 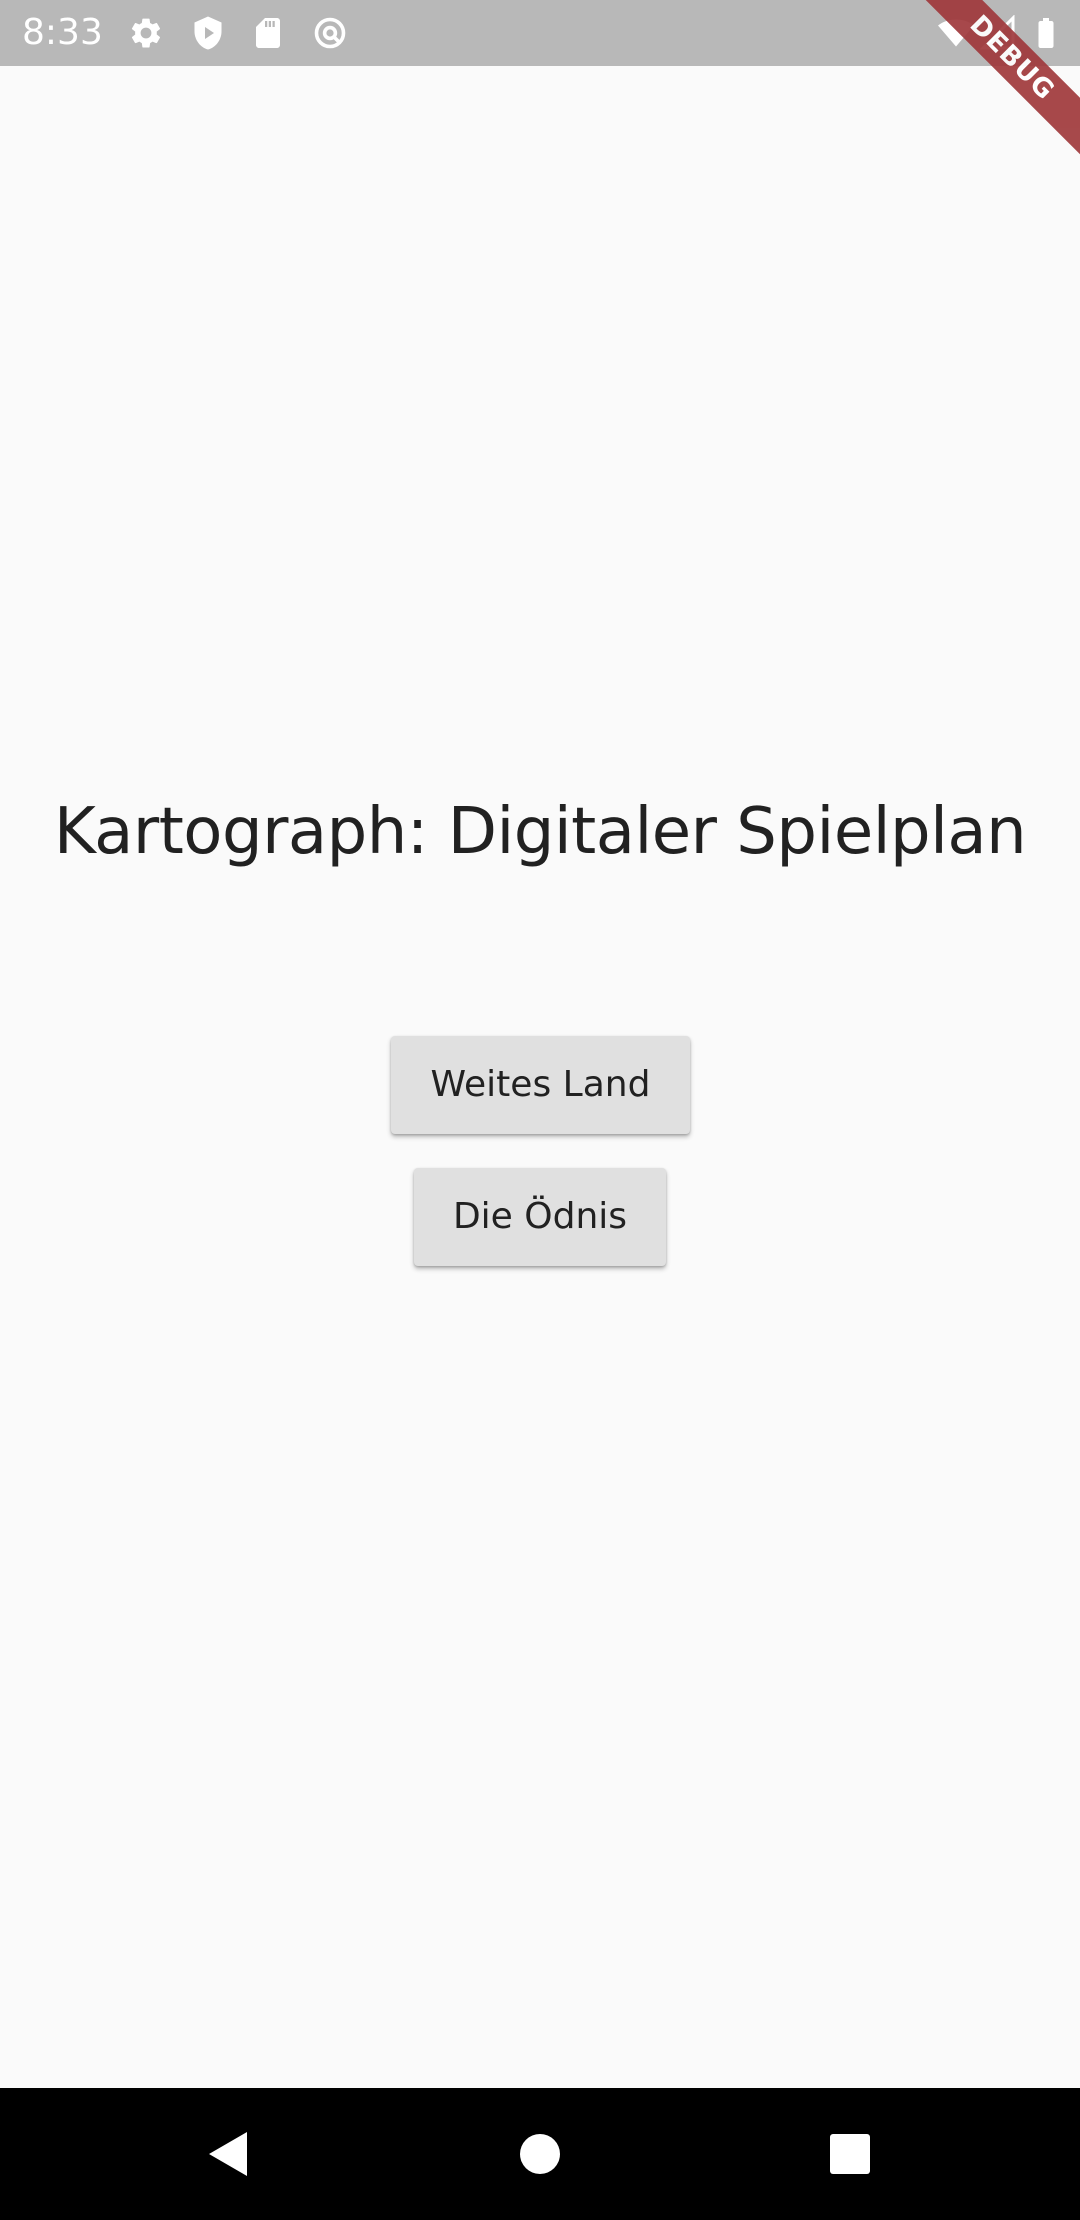 I want to click on recents-icon, so click(x=850, y=2154).